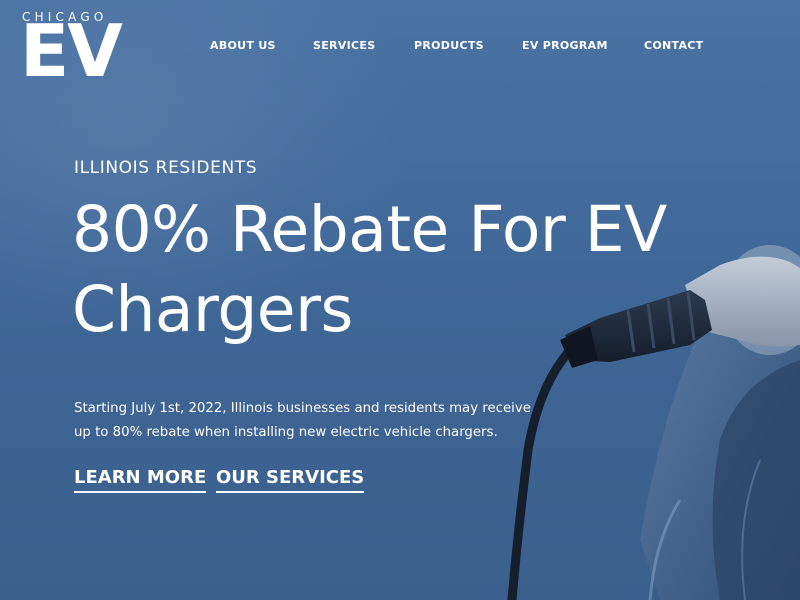 Image resolution: width=800 pixels, height=600 pixels. What do you see at coordinates (673, 46) in the screenshot?
I see `nav-item-contact: CONTACT` at bounding box center [673, 46].